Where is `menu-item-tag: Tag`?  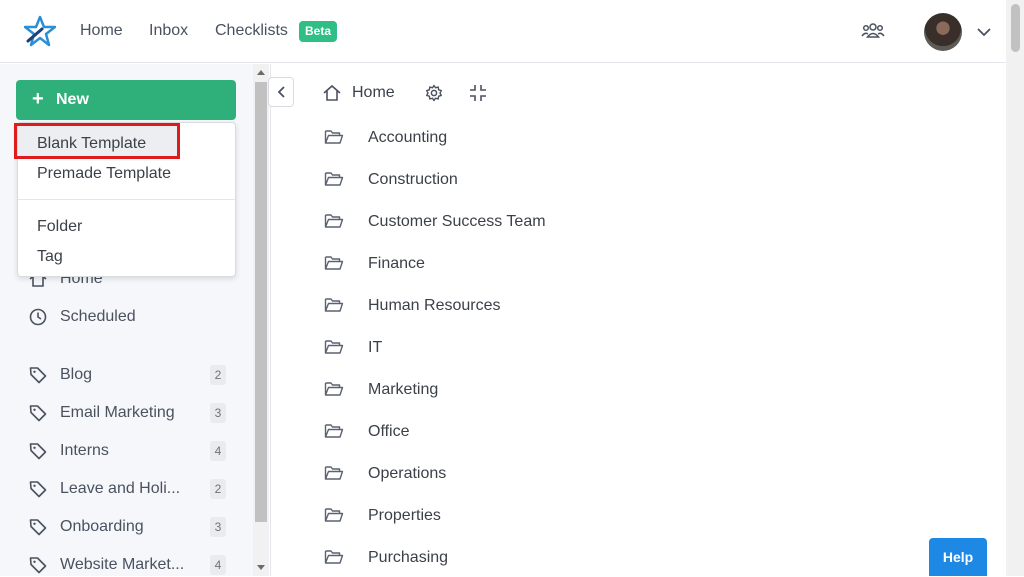 menu-item-tag: Tag is located at coordinates (50, 257).